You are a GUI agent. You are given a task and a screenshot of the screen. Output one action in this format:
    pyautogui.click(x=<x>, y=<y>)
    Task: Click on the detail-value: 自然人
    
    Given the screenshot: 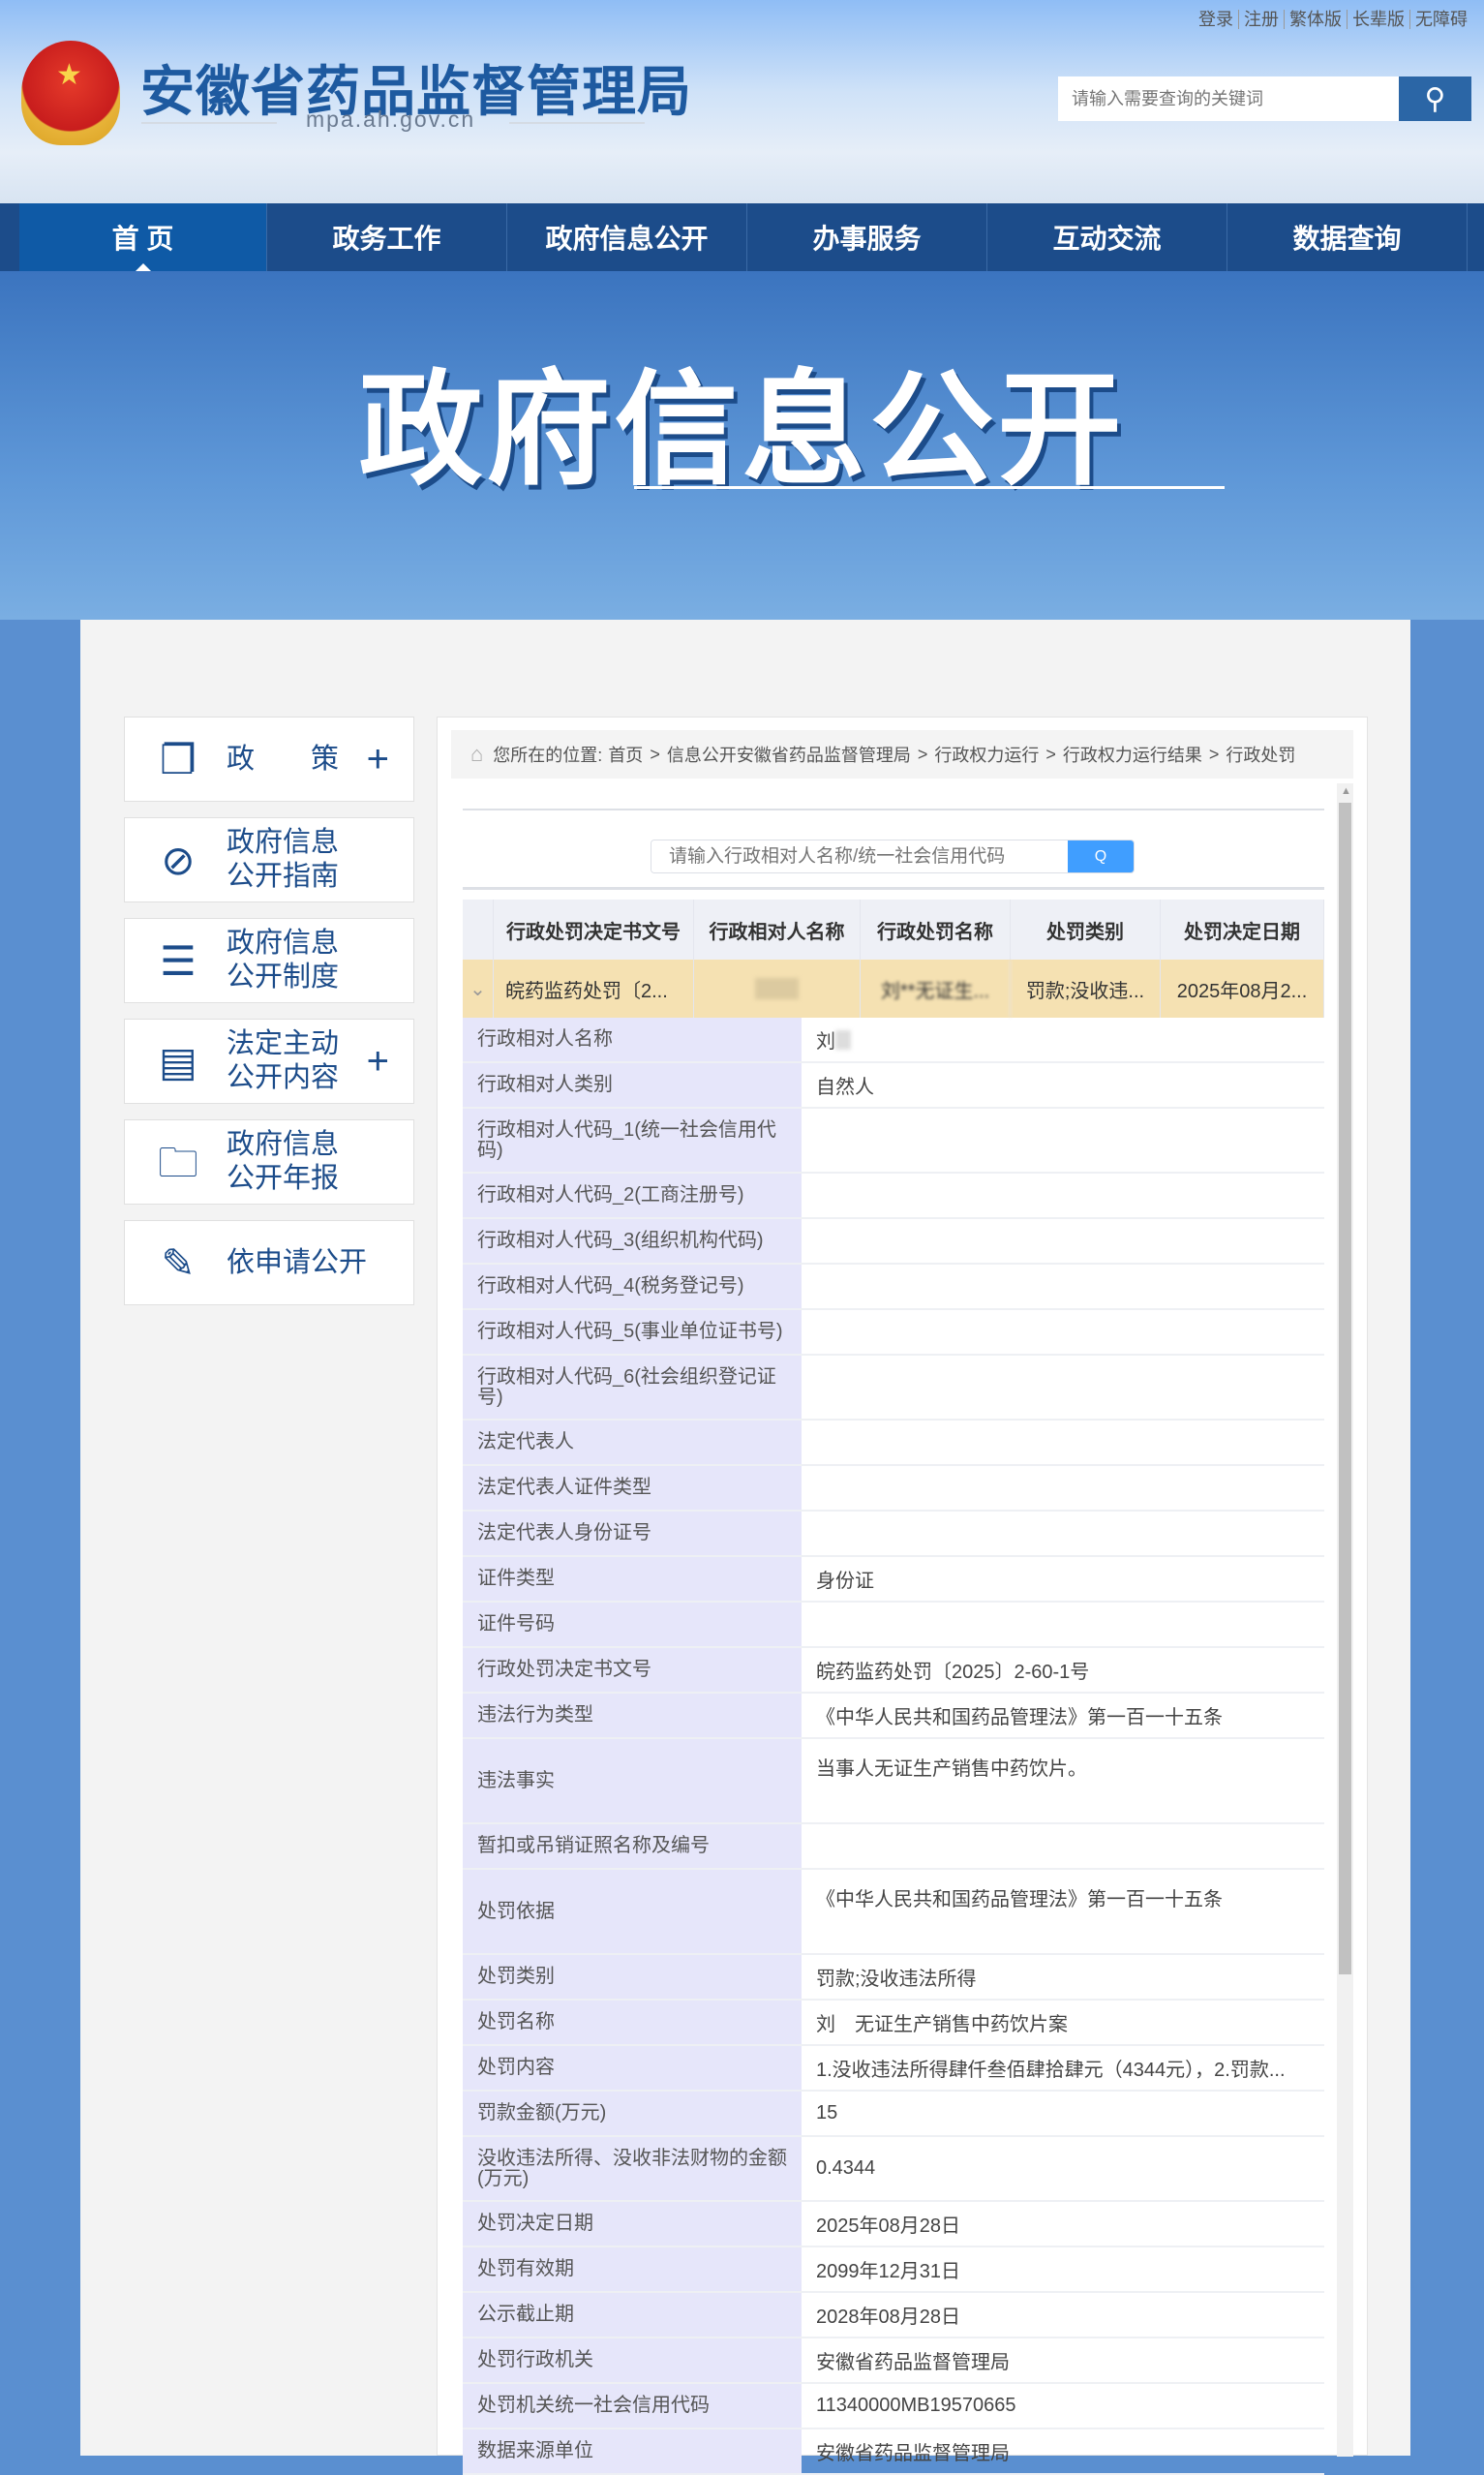 What is the action you would take?
    pyautogui.click(x=845, y=1087)
    